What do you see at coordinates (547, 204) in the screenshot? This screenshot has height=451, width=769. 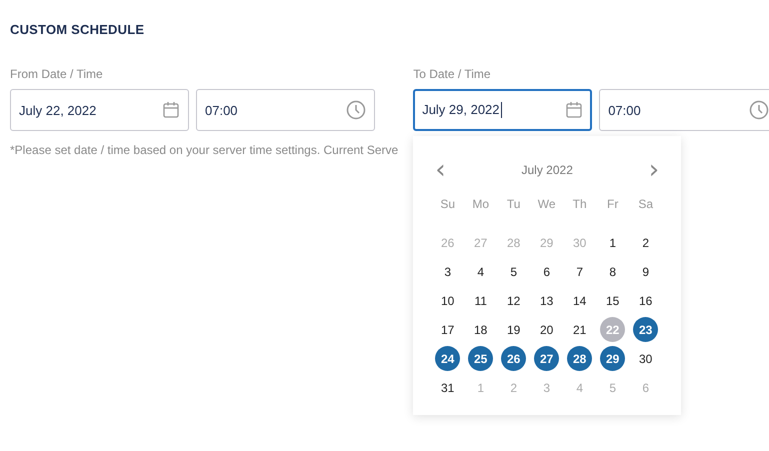 I see `weekday-label: We` at bounding box center [547, 204].